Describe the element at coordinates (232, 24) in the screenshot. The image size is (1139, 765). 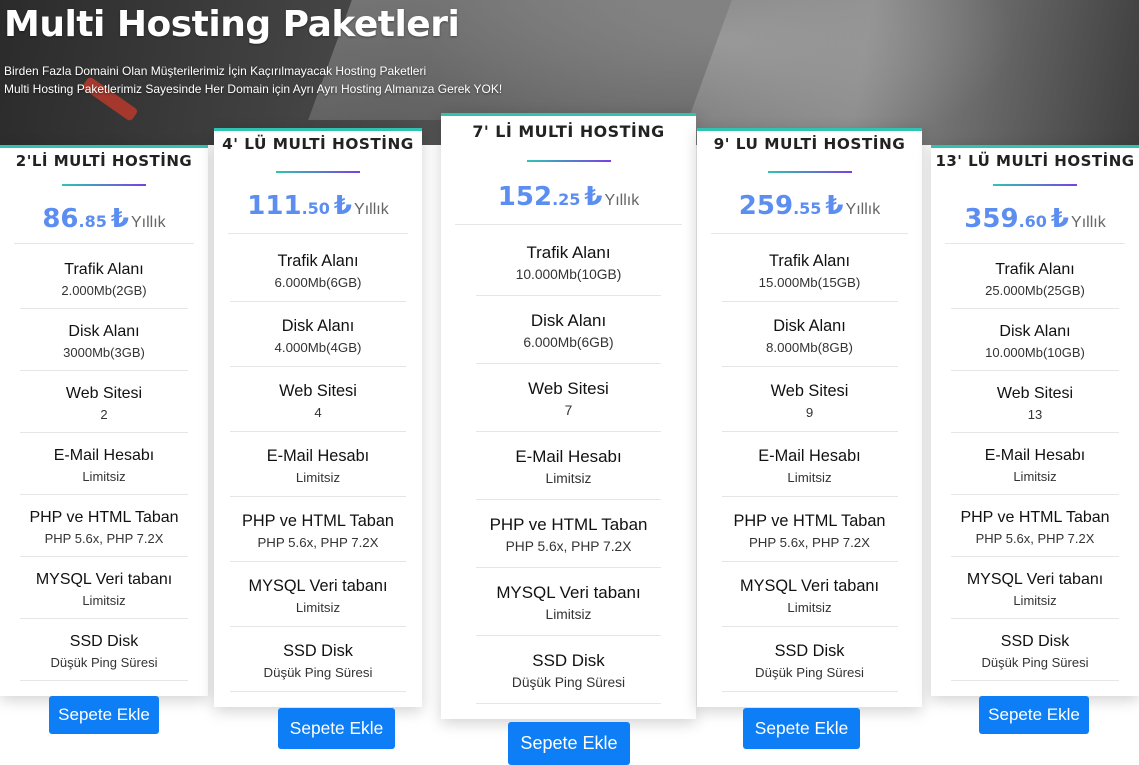
I see `page-title: Multi Hosting Paketleri` at that location.